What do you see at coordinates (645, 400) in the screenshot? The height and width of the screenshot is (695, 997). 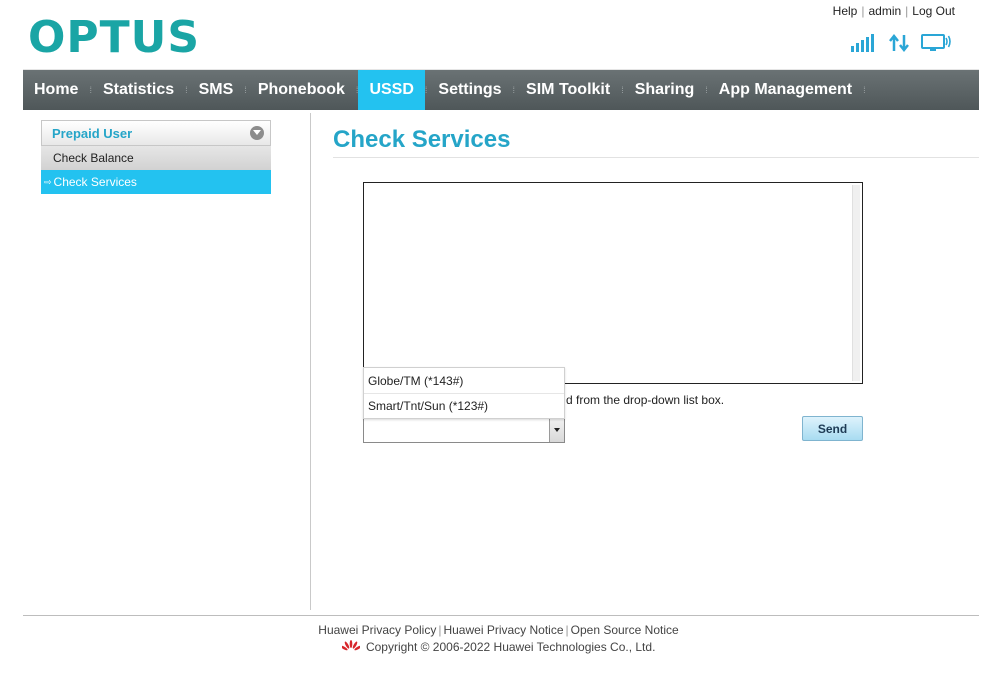 I see `select-hint-text: d from the drop-down list box.` at bounding box center [645, 400].